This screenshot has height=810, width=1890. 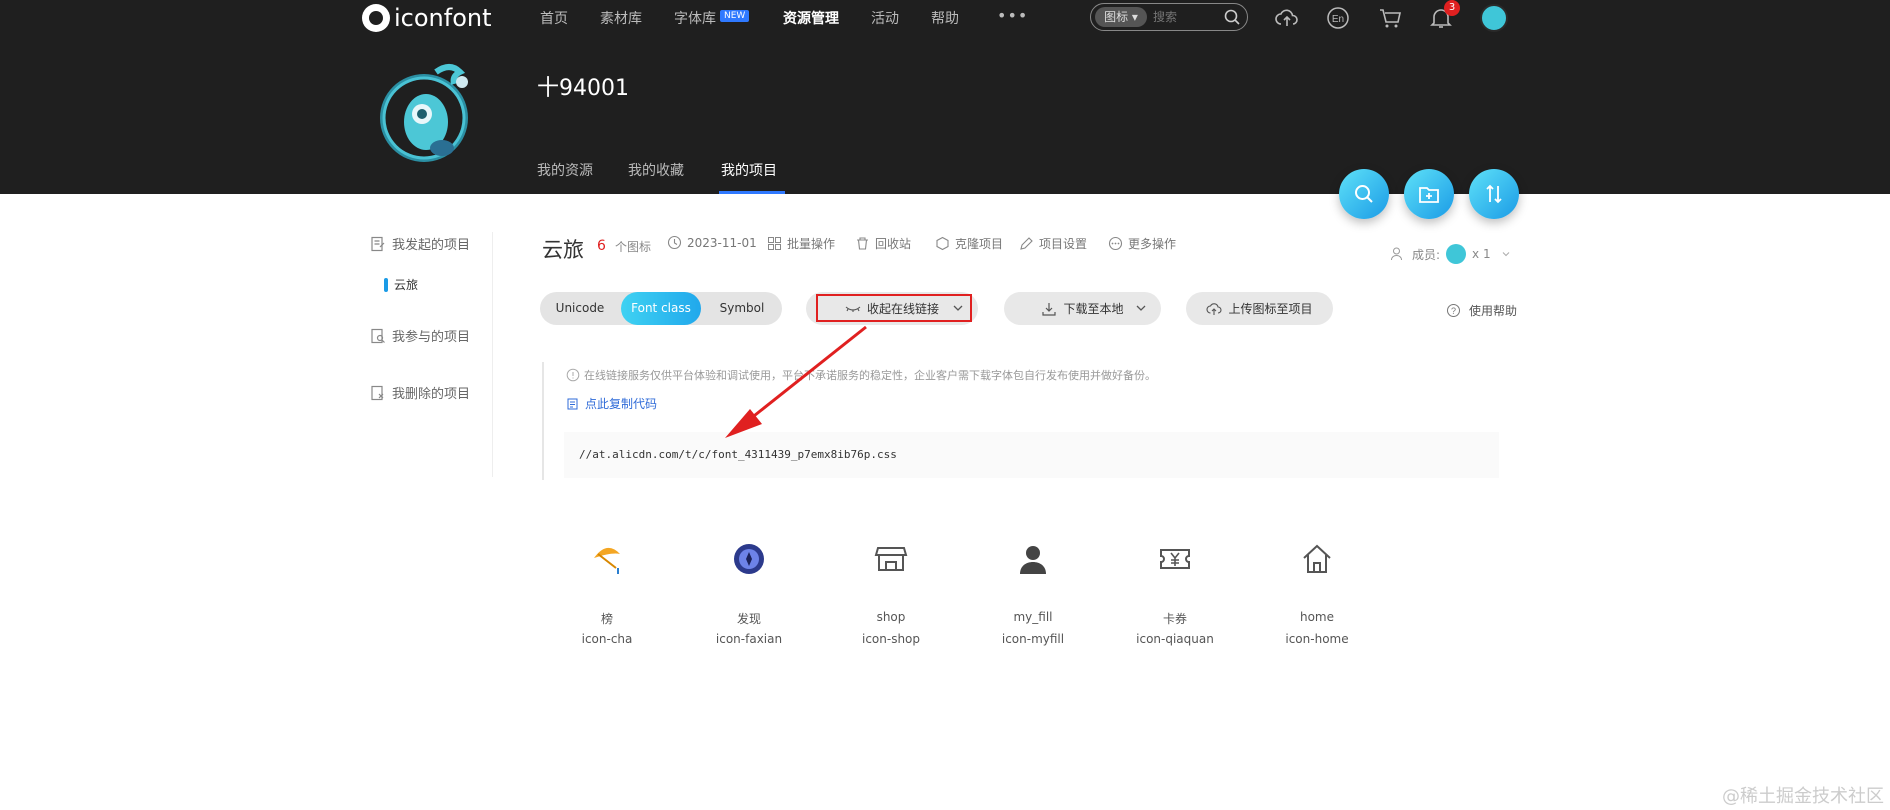 What do you see at coordinates (424, 113) in the screenshot?
I see `profile-avatar` at bounding box center [424, 113].